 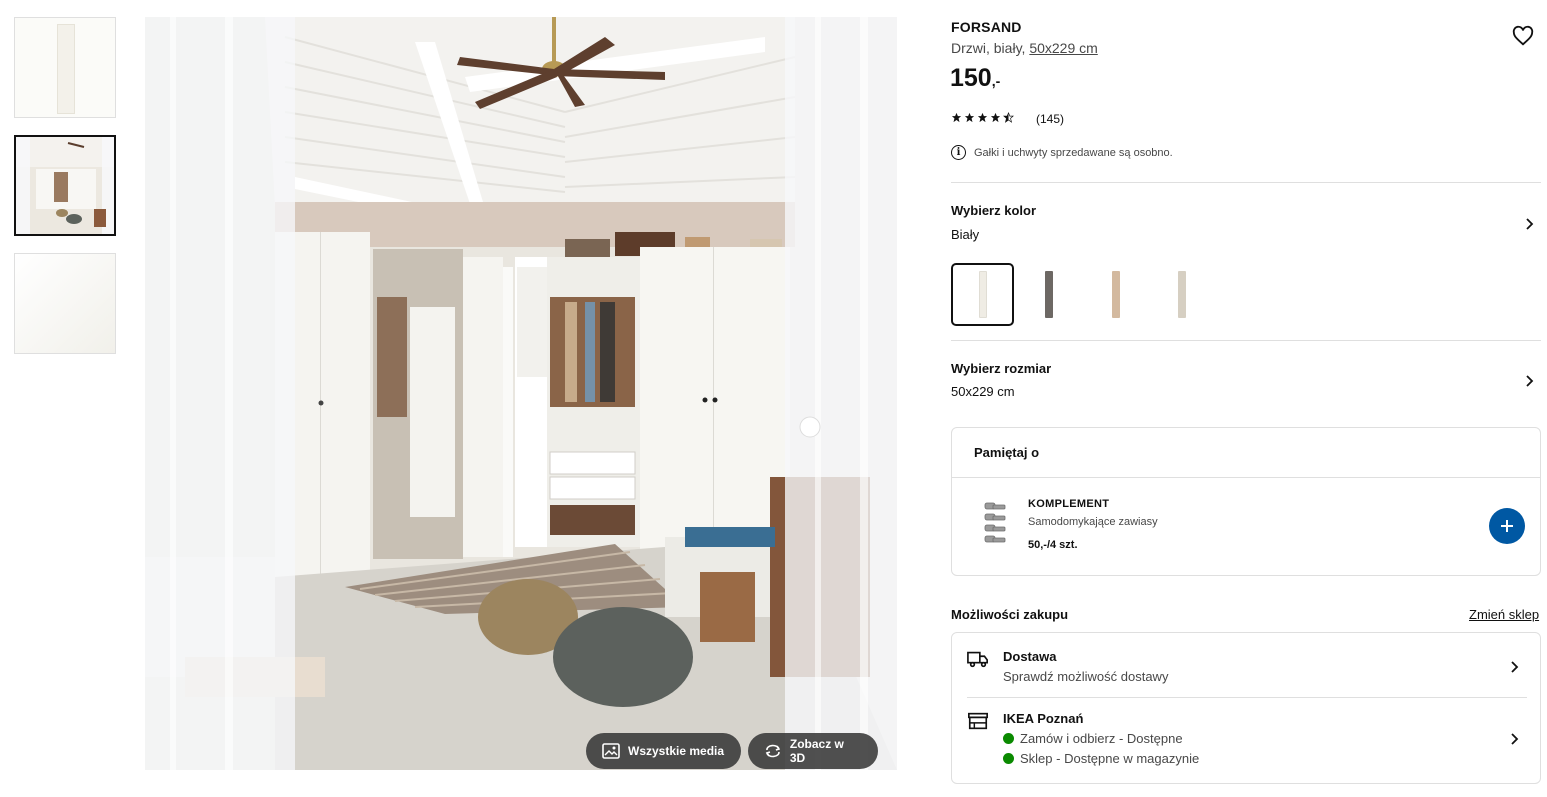 What do you see at coordinates (1514, 667) in the screenshot?
I see `delivery-chevron-right-icon` at bounding box center [1514, 667].